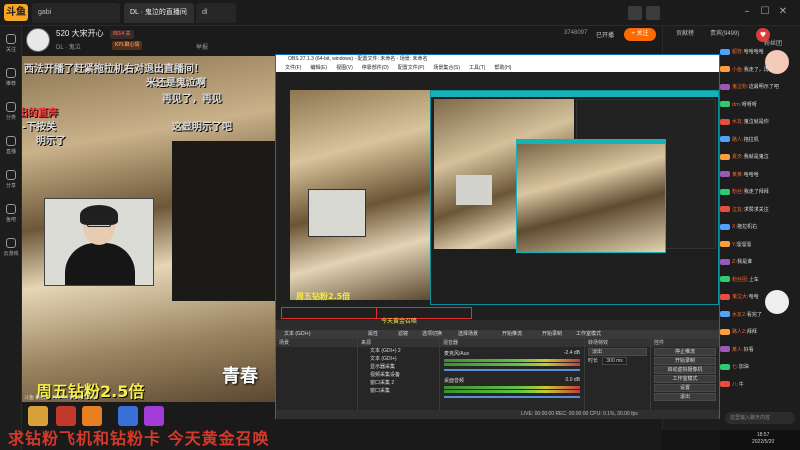 The image size is (800, 450). Describe the element at coordinates (614, 361) in the screenshot. I see `duration-input: 300 ms` at that location.